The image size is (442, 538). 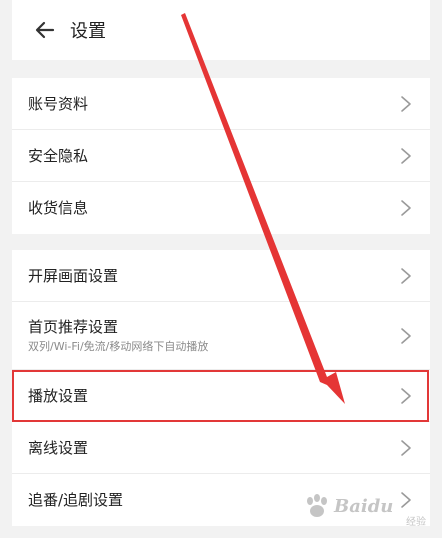 I want to click on row-label: 账号资料, so click(x=58, y=103).